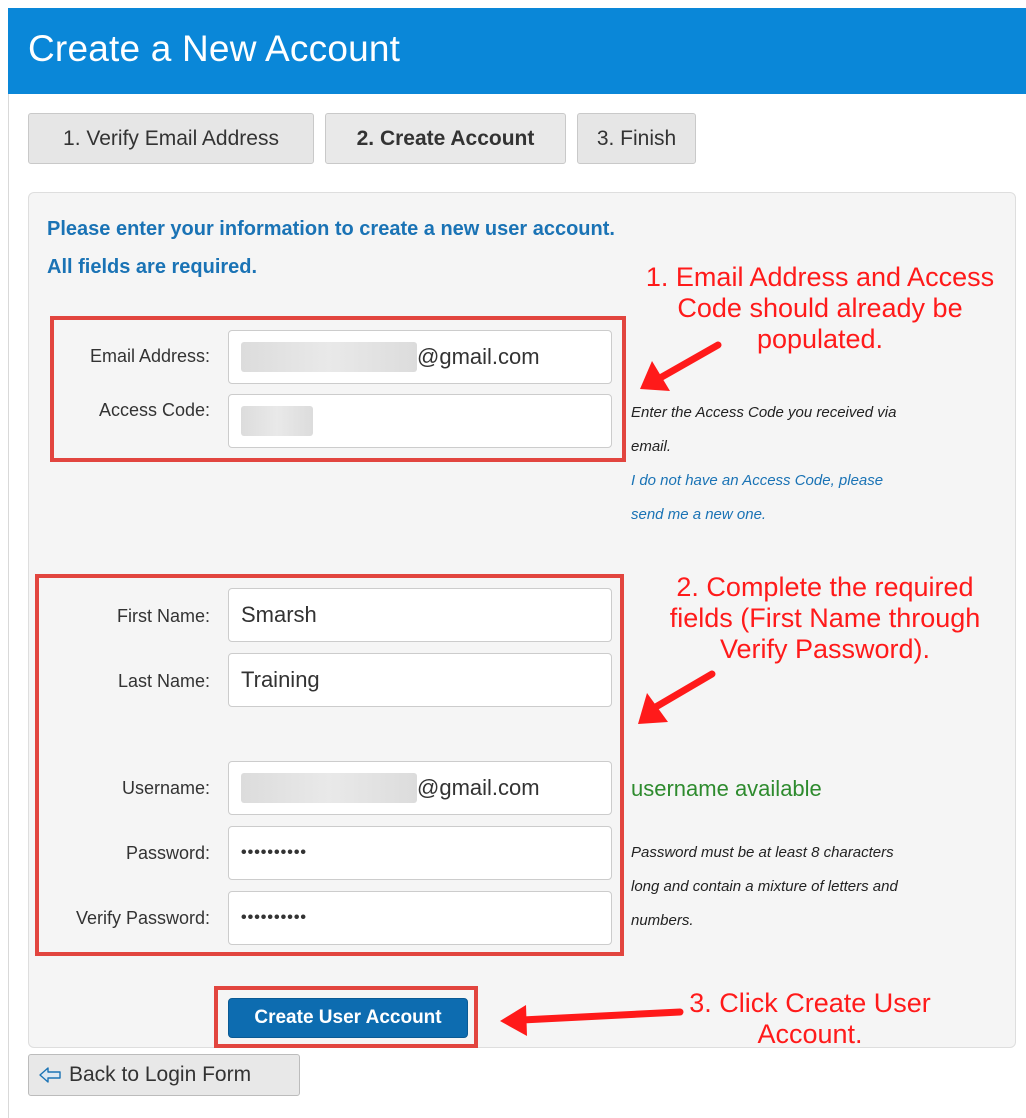  What do you see at coordinates (763, 481) in the screenshot?
I see `resend-code-link-line-1: I do not have an Access Code, please` at bounding box center [763, 481].